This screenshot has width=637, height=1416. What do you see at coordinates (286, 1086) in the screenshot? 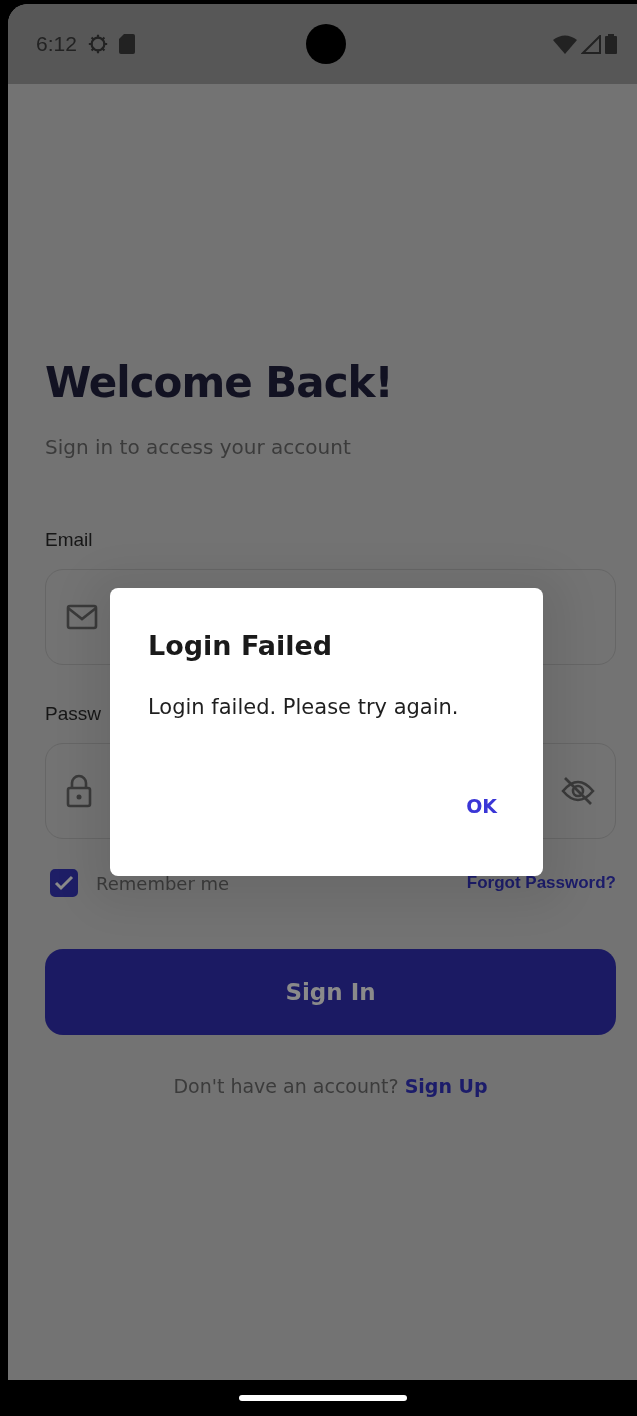
I see `signup-prompt: Don't have an account?` at bounding box center [286, 1086].